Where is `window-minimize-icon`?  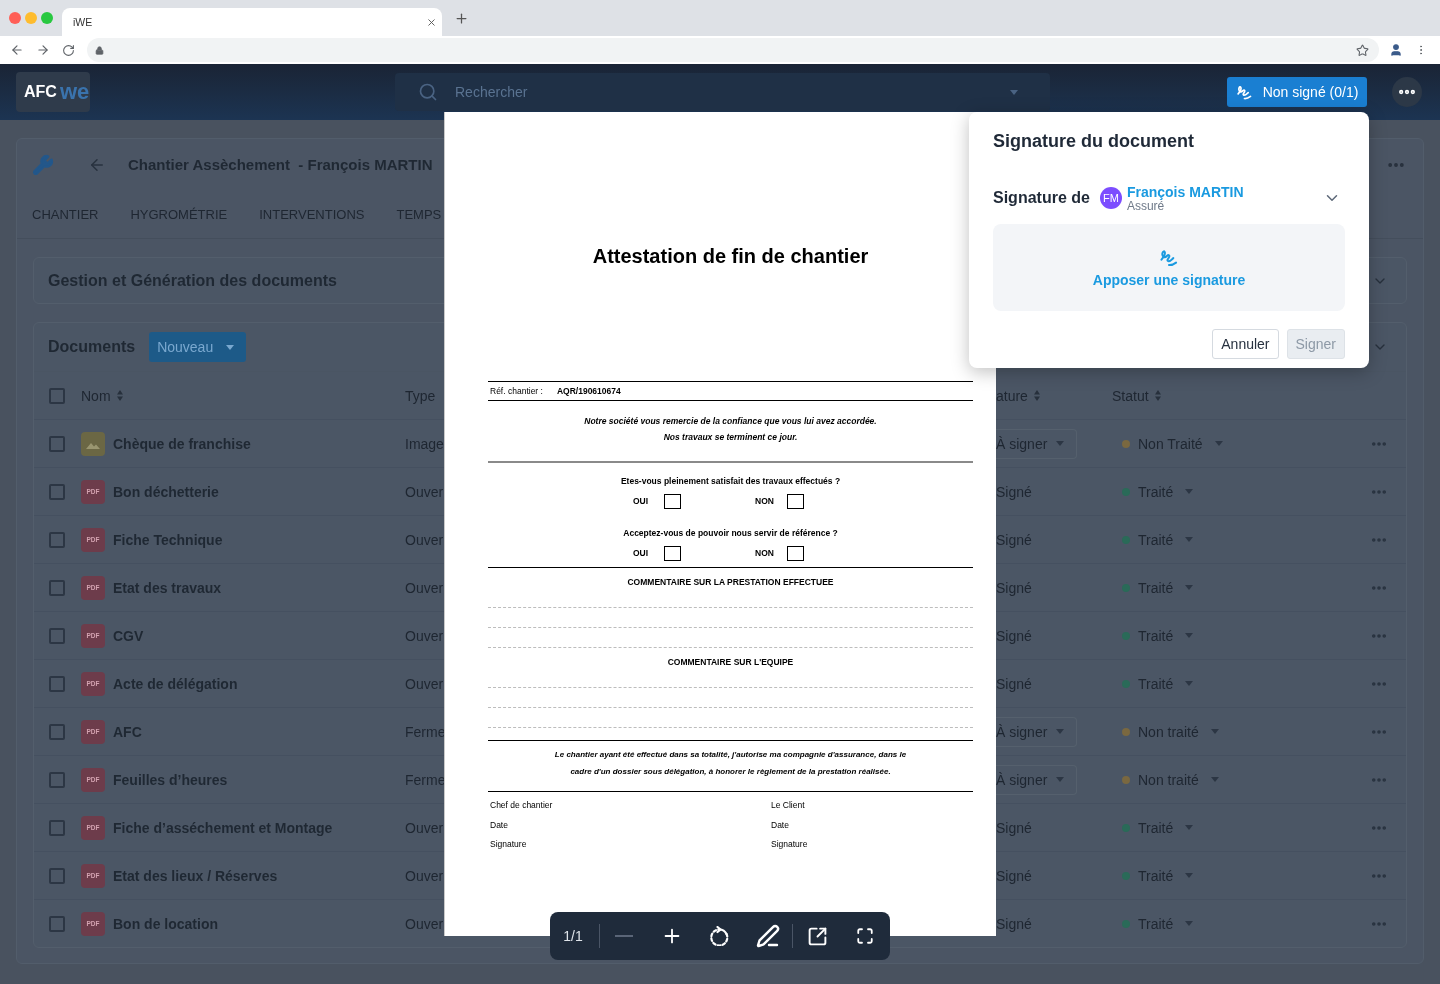 window-minimize-icon is located at coordinates (31, 18).